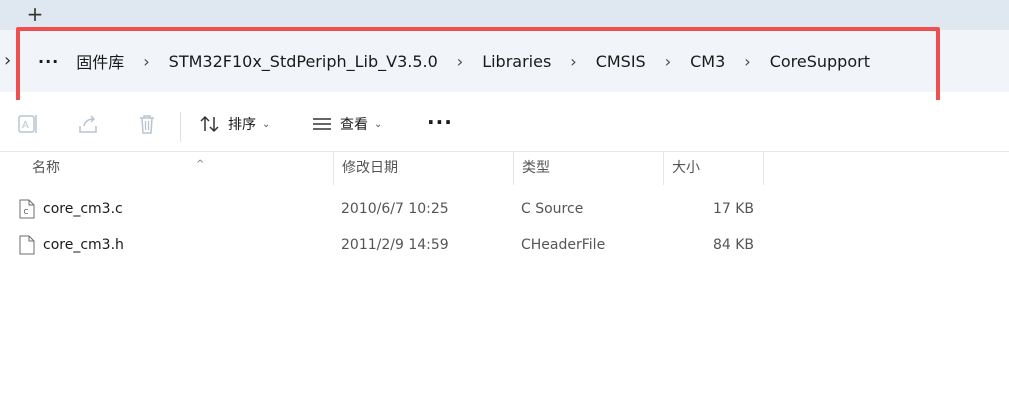 The image size is (1009, 405). I want to click on file-type: C Source, so click(552, 209).